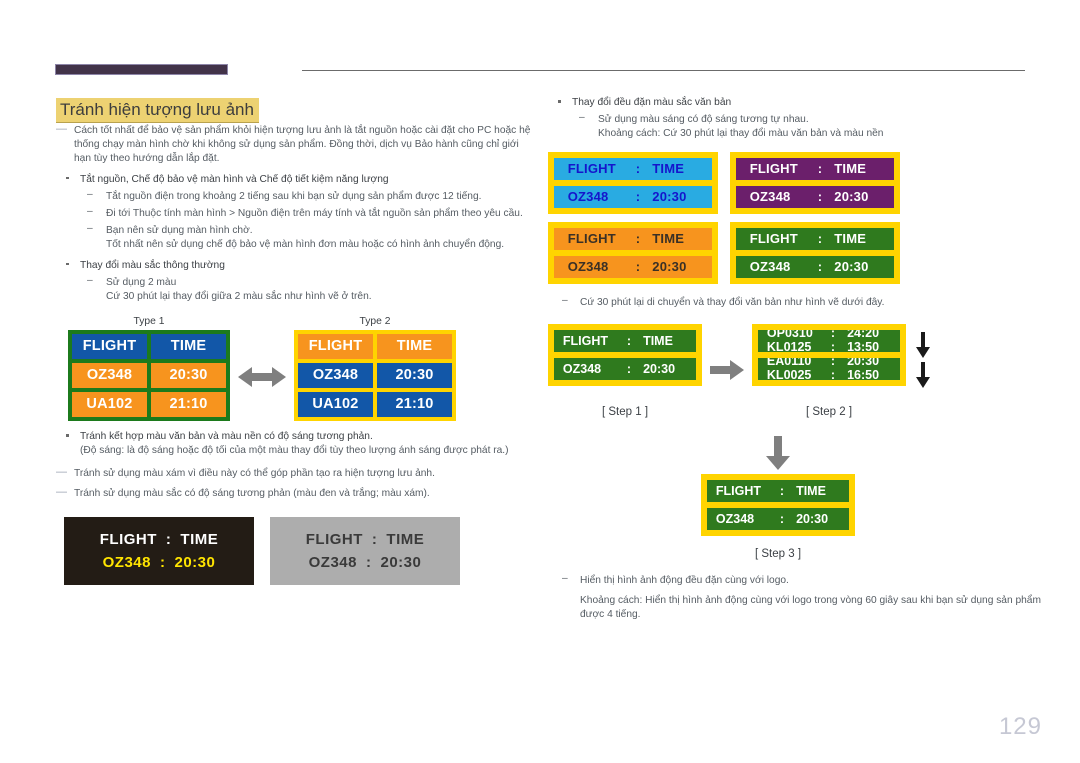 This screenshot has height=763, width=1080. What do you see at coordinates (179, 231) in the screenshot?
I see `sub-screensaver-text: Bạn nên sử dụng màn hình chờ.` at bounding box center [179, 231].